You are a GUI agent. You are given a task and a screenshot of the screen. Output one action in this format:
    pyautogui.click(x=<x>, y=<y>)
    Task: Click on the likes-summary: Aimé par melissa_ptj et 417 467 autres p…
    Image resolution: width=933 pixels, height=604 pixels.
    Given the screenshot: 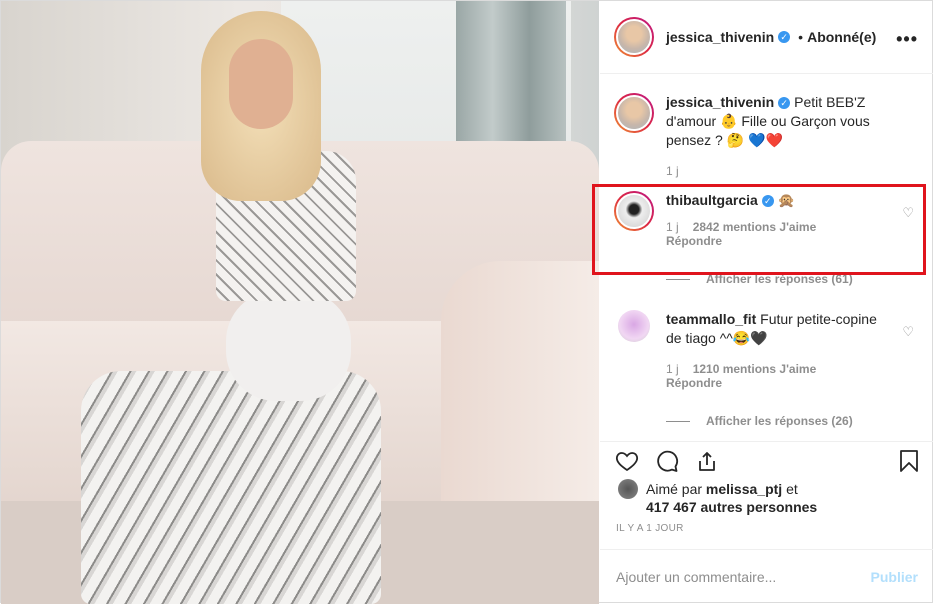 What is the action you would take?
    pyautogui.click(x=717, y=497)
    